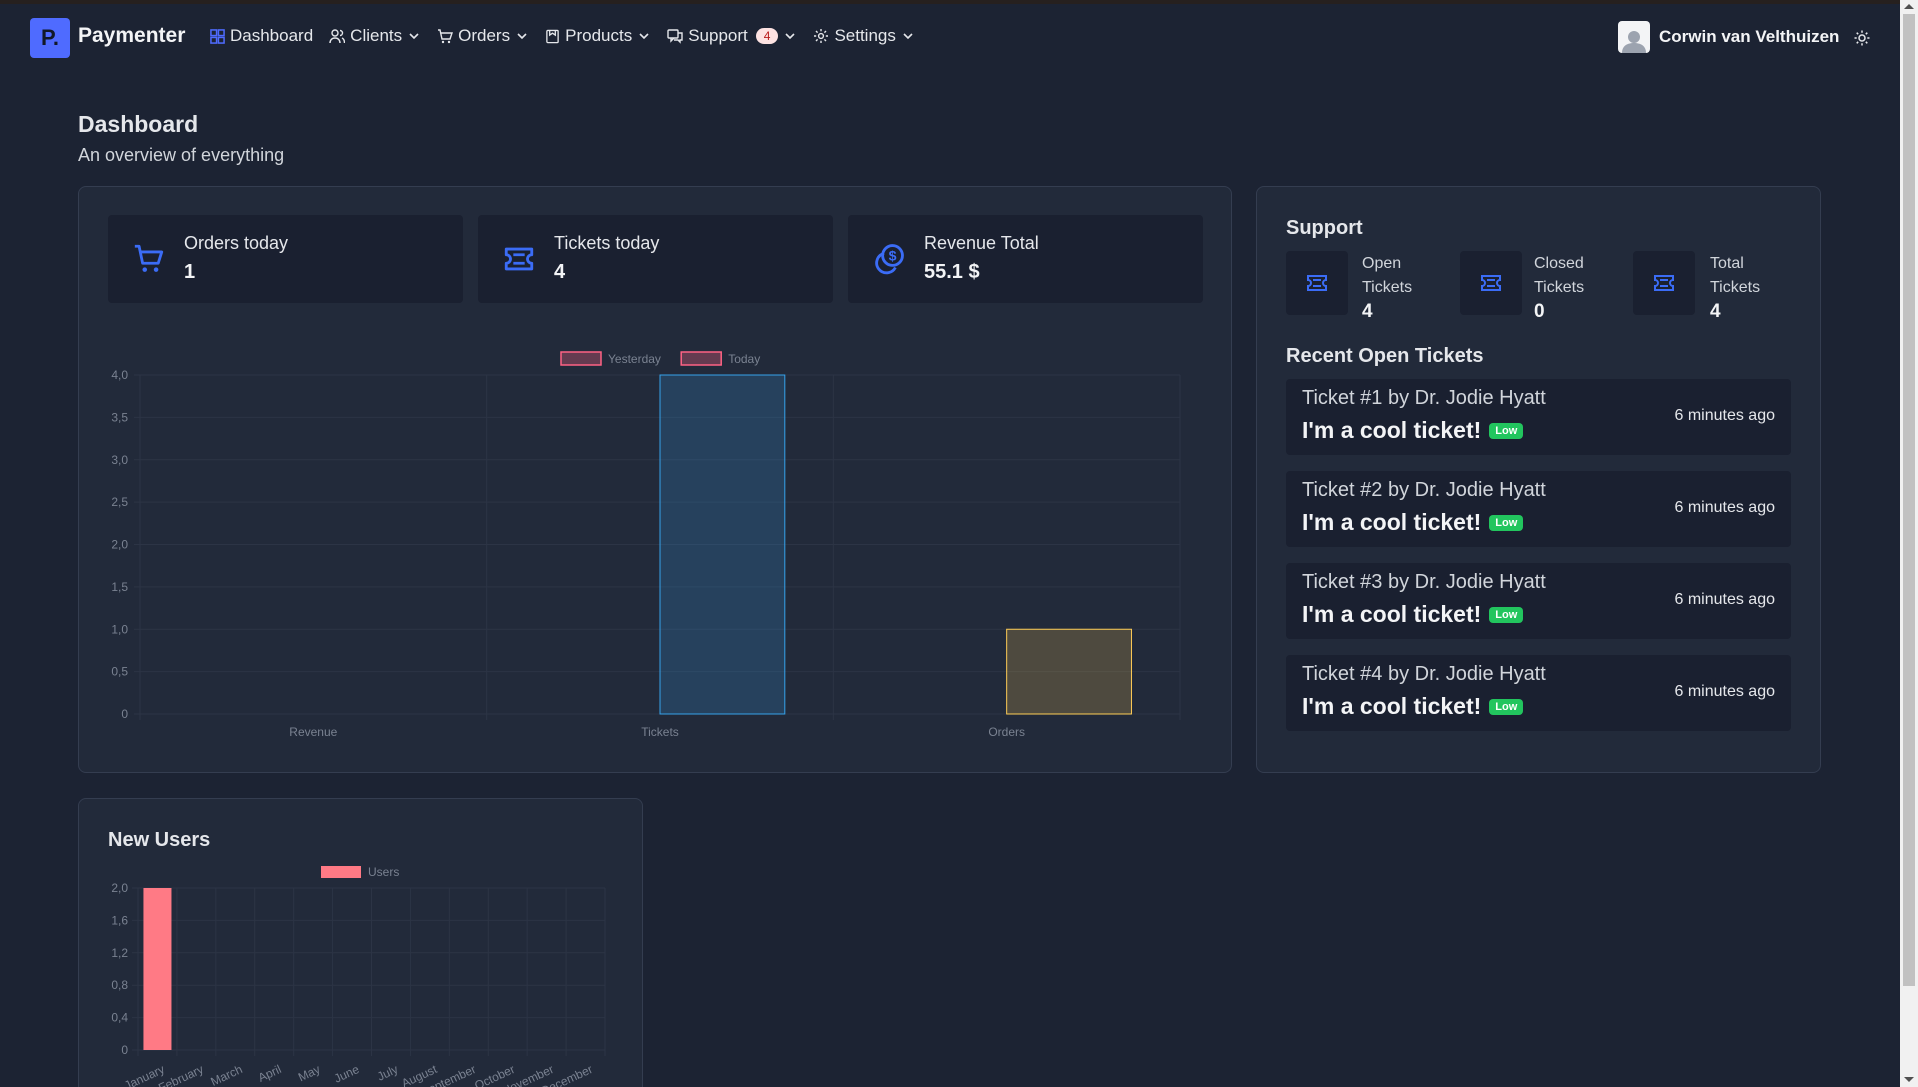 The height and width of the screenshot is (1087, 1918). What do you see at coordinates (375, 36) in the screenshot?
I see `nav-clients: Clients` at bounding box center [375, 36].